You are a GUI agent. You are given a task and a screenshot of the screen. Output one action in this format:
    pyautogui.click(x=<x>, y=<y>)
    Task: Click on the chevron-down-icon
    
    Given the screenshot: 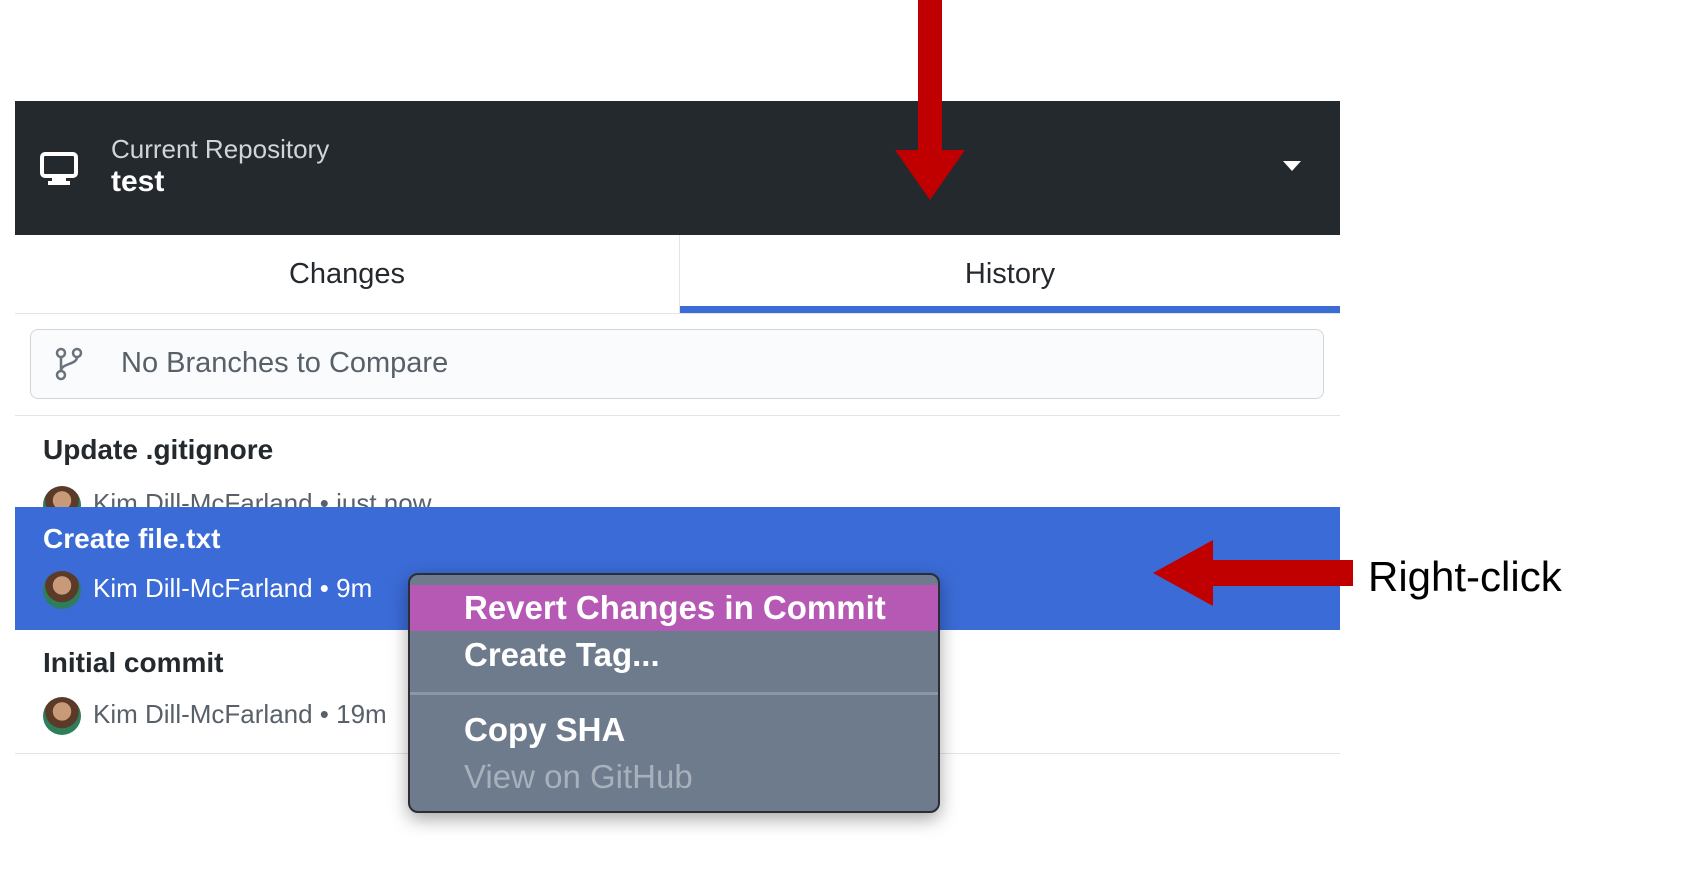 What is the action you would take?
    pyautogui.click(x=1292, y=166)
    